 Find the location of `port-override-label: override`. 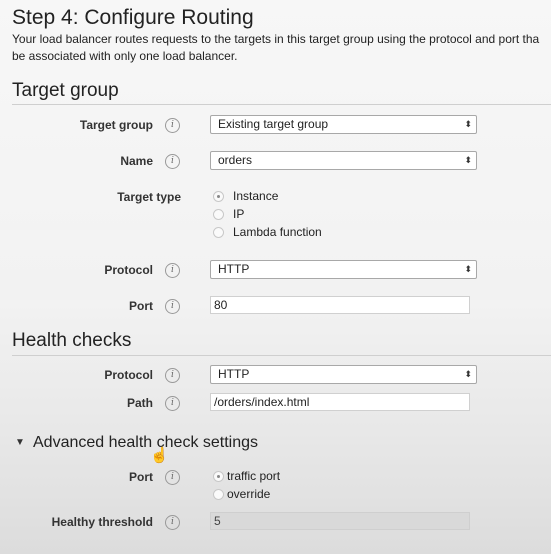

port-override-label: override is located at coordinates (249, 494).